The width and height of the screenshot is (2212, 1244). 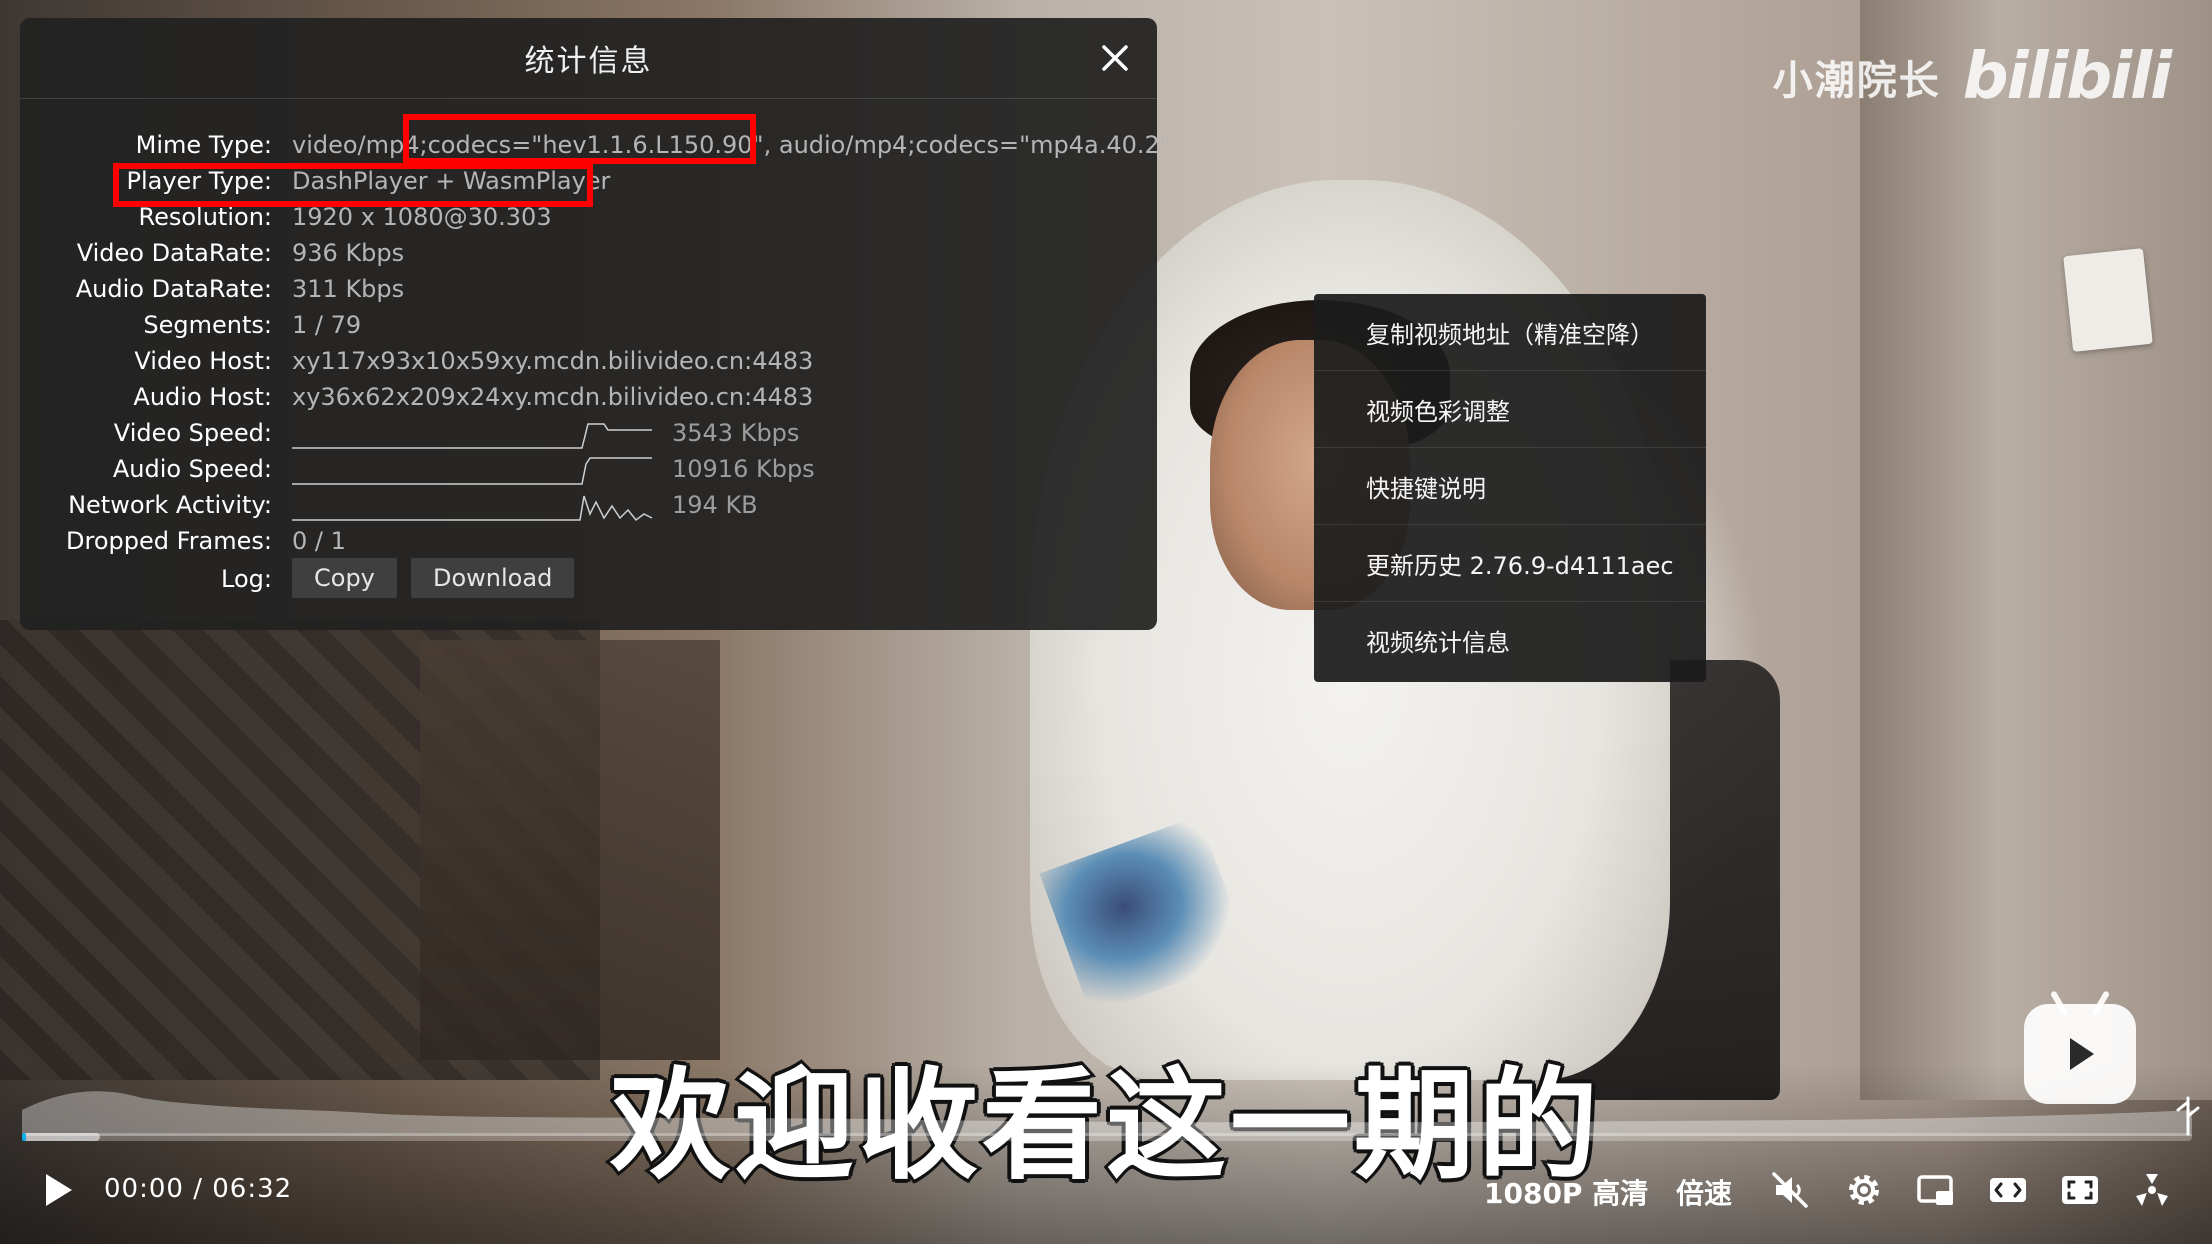 I want to click on watermark-brand: bilibili, so click(x=2067, y=77).